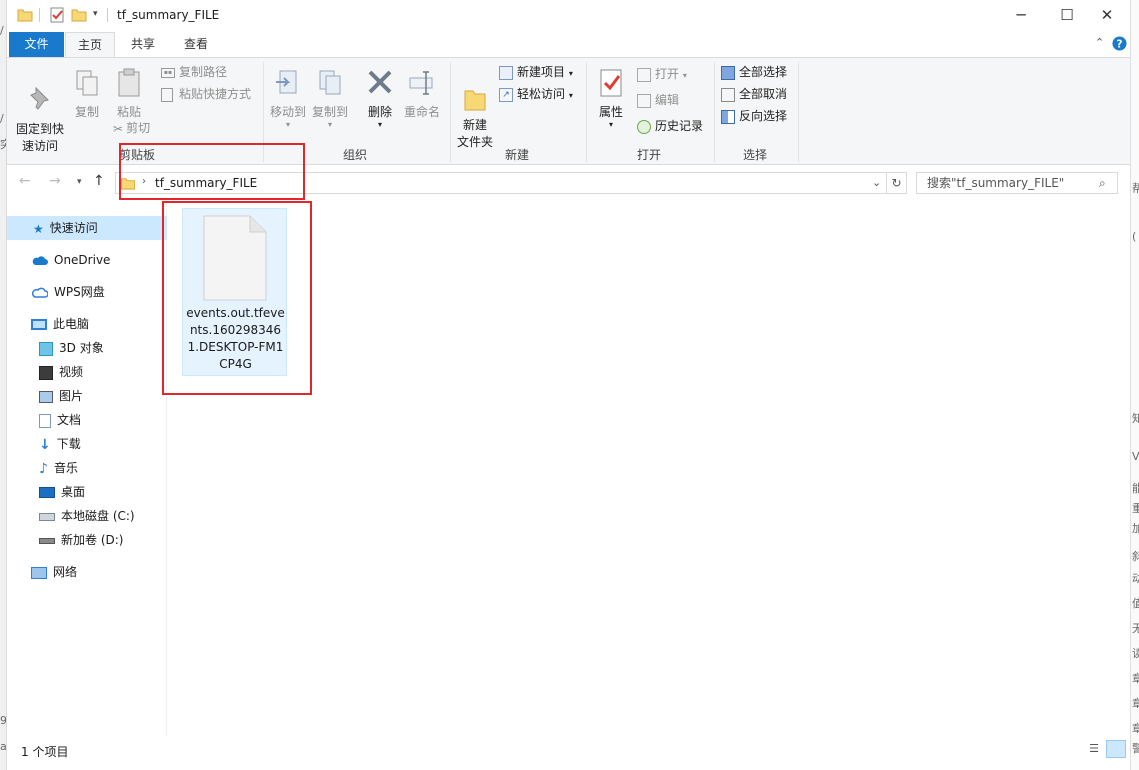 This screenshot has width=1139, height=770. Describe the element at coordinates (1107, 15) in the screenshot. I see `close-button: ✕` at that location.